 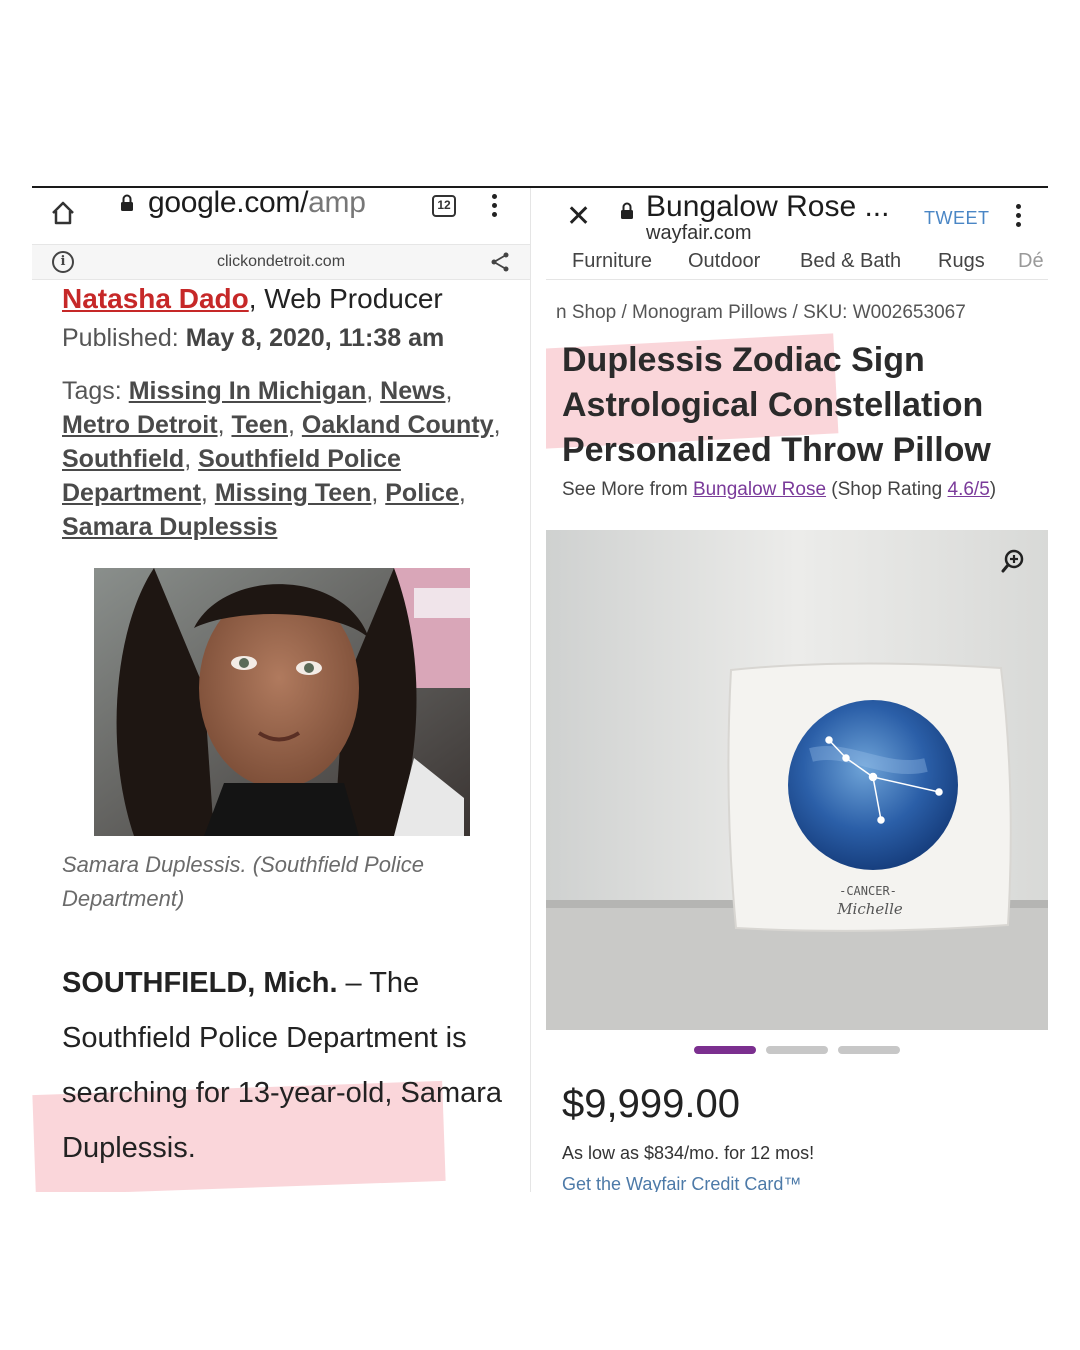 What do you see at coordinates (724, 261) in the screenshot?
I see `nav-item-outdoor: Outdoor` at bounding box center [724, 261].